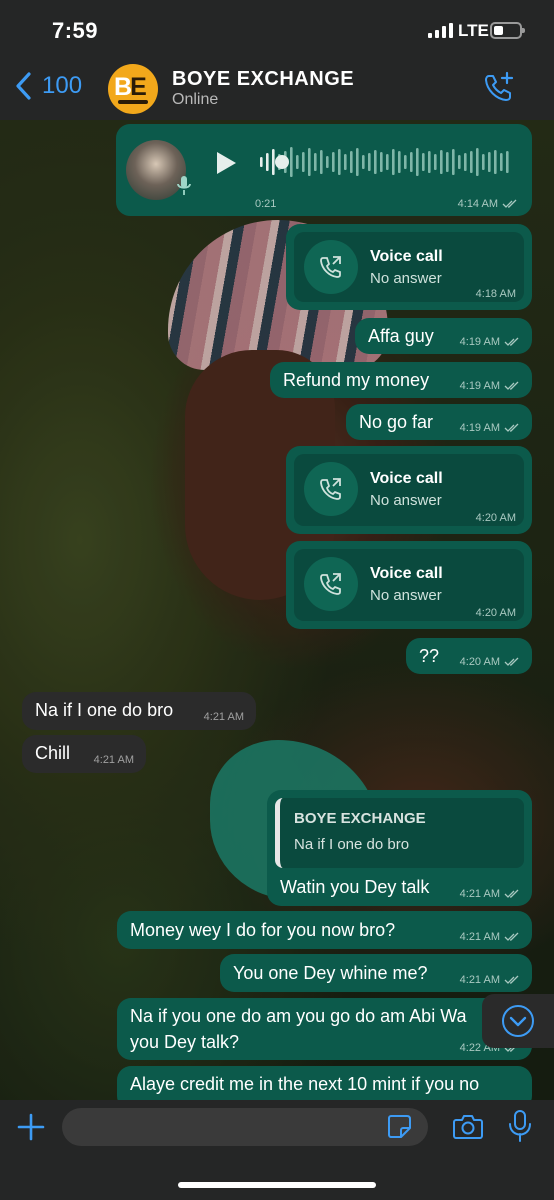  I want to click on outgoing-message: ?? 4:20 AM, so click(469, 656).